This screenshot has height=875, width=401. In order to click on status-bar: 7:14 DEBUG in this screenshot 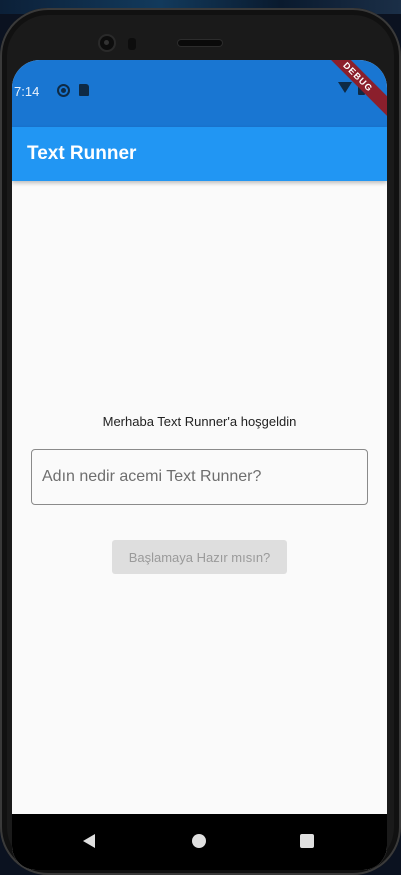, I will do `click(199, 93)`.